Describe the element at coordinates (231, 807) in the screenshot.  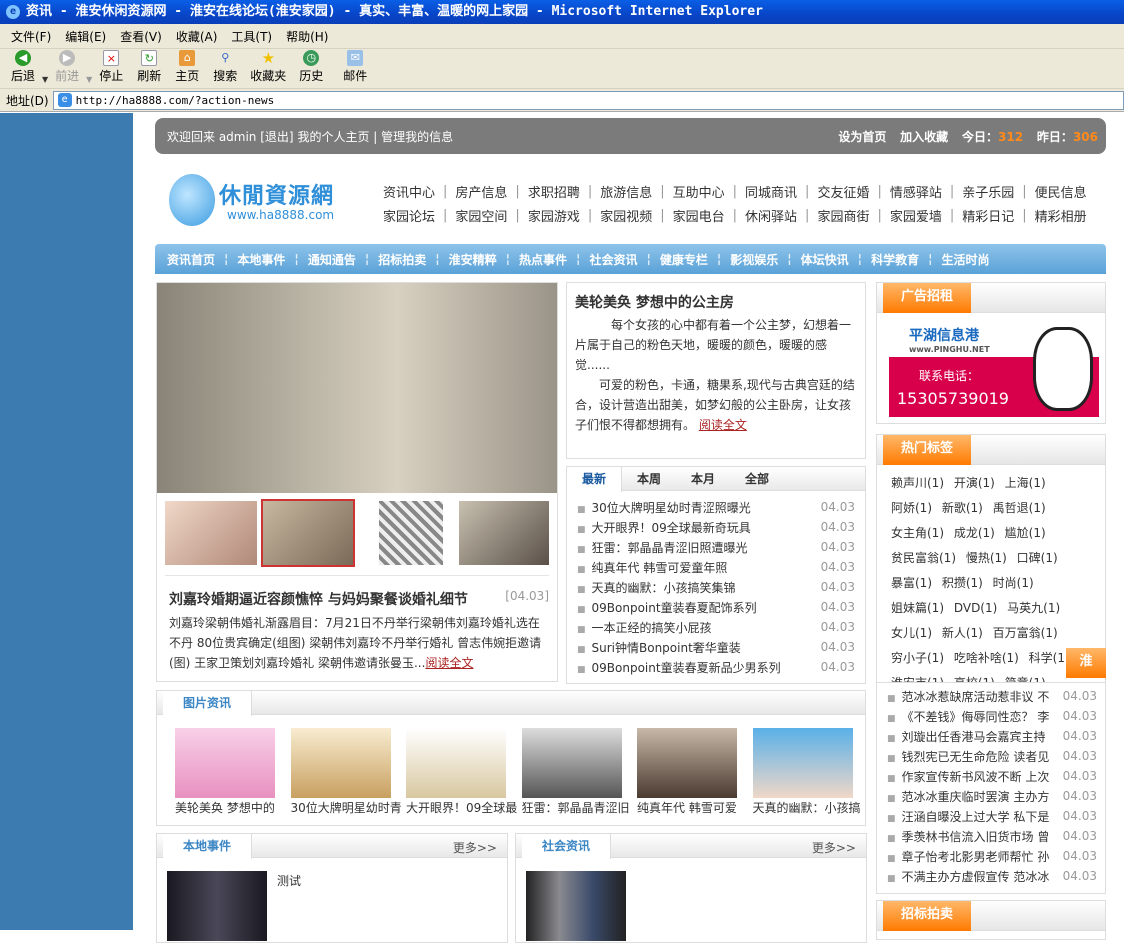
I see `picture-caption: 美轮美奂 梦想中的` at that location.